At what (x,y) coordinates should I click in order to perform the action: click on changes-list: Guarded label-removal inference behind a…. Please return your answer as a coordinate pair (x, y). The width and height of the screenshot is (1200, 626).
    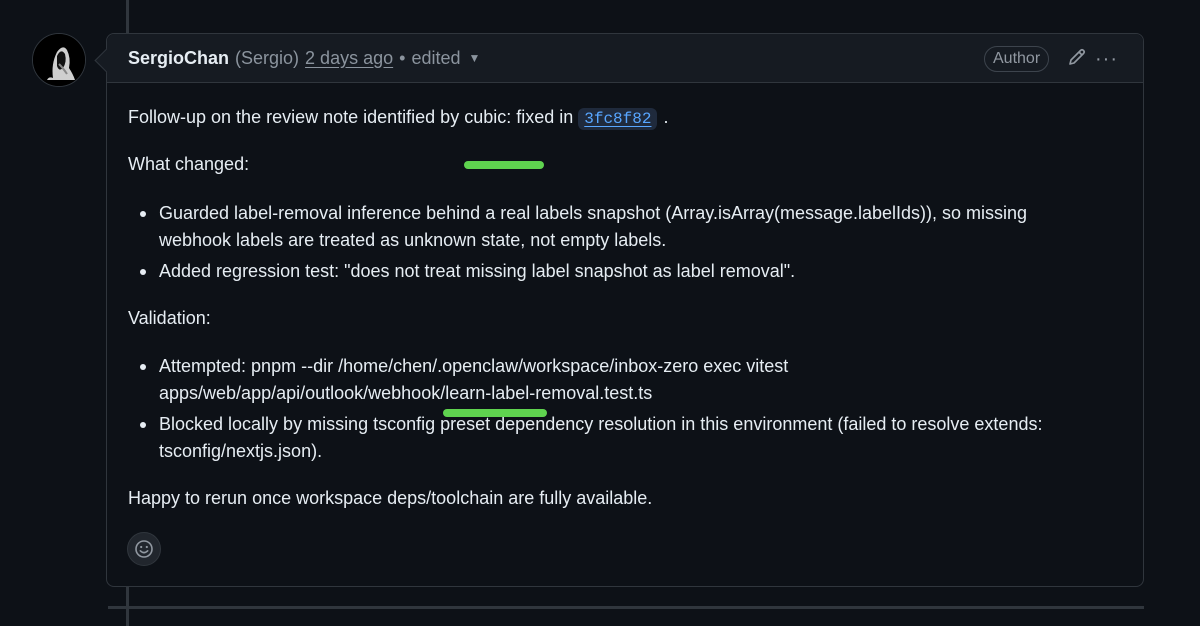
    Looking at the image, I should click on (577, 242).